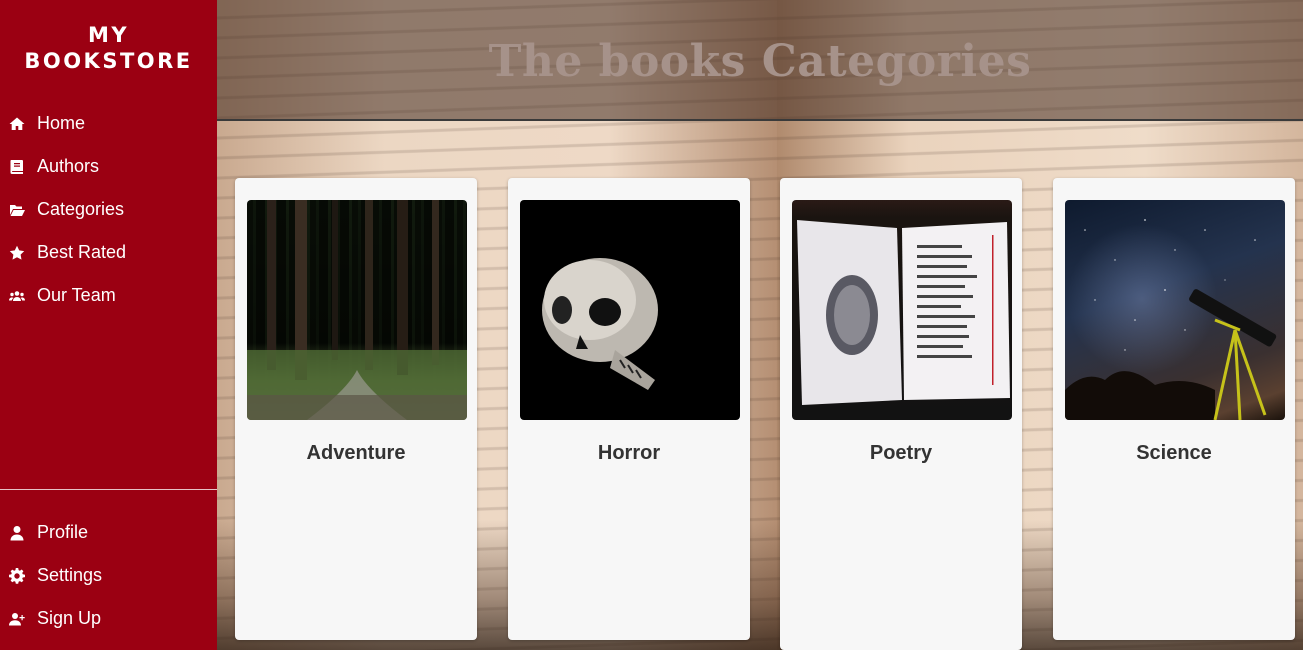  I want to click on telescope-night-sky-image, so click(1175, 310).